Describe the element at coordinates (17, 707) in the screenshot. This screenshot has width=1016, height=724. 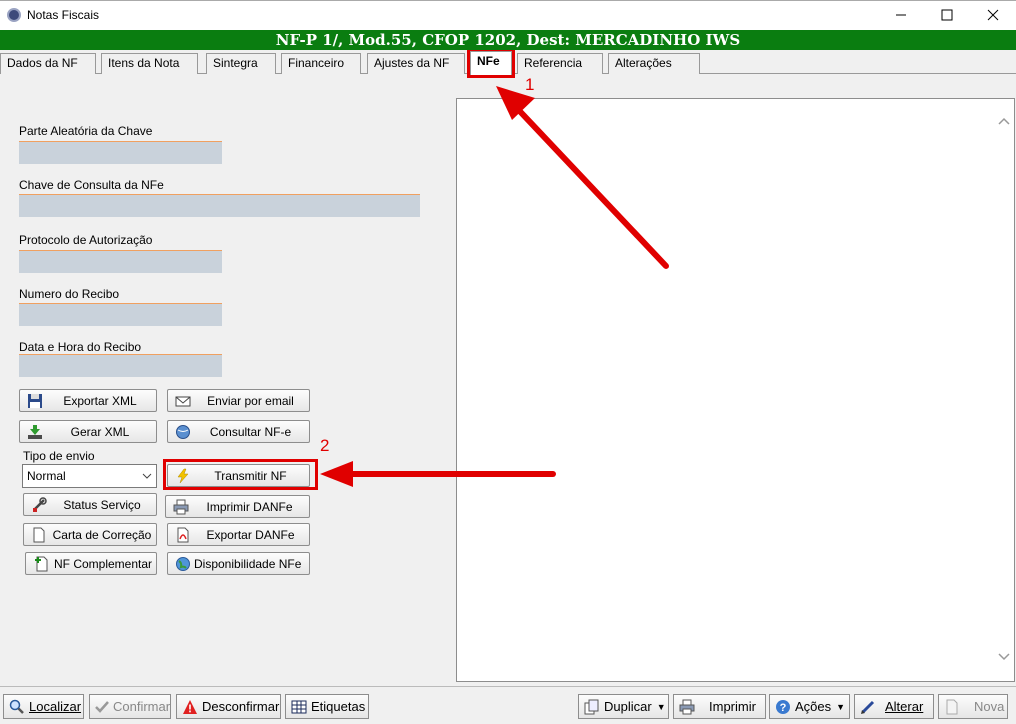
I see `search-icon` at that location.